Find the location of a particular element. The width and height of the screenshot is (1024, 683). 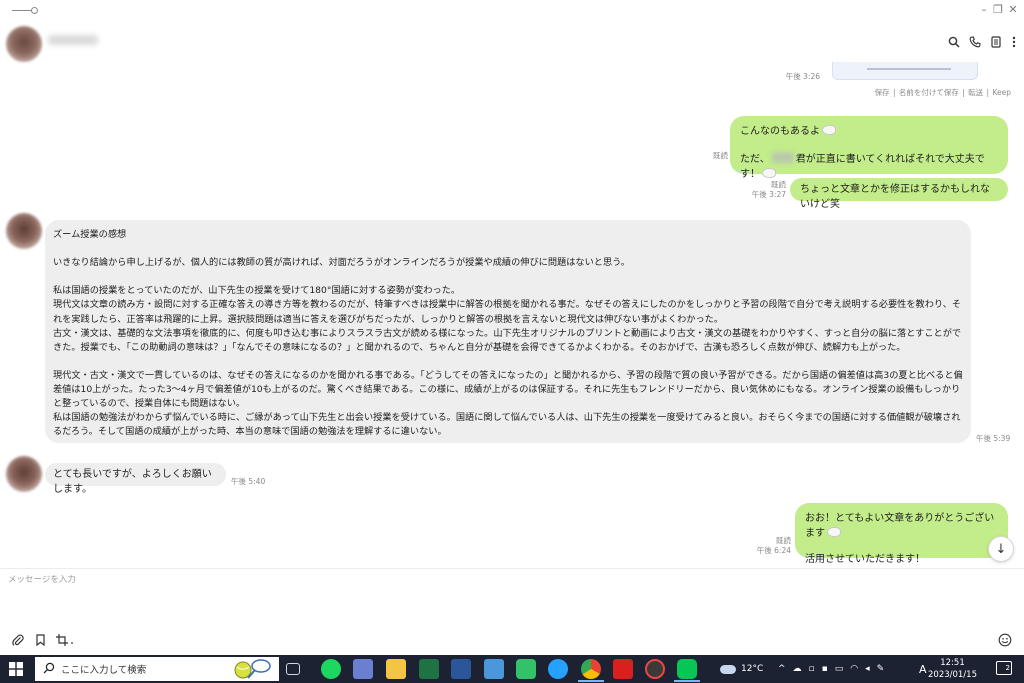

tray-cloud-icon: ☁ is located at coordinates (801, 669).